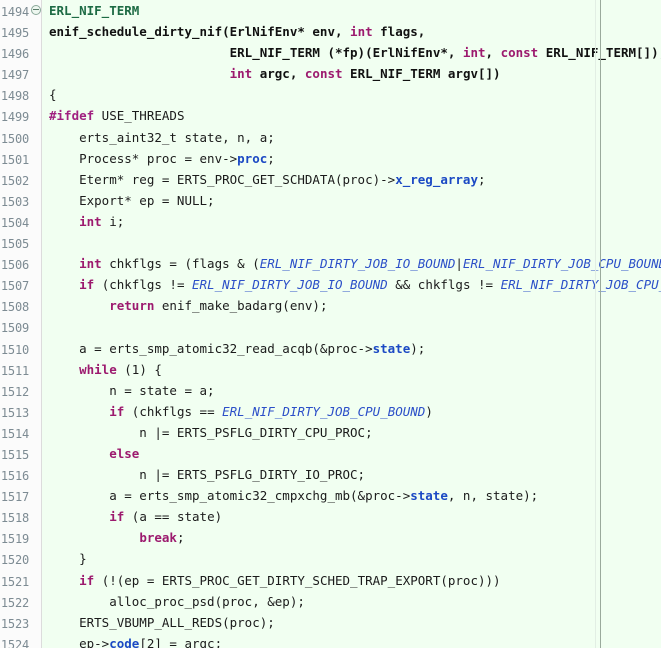  What do you see at coordinates (20, 10) in the screenshot?
I see `gutter-row: 1494` at bounding box center [20, 10].